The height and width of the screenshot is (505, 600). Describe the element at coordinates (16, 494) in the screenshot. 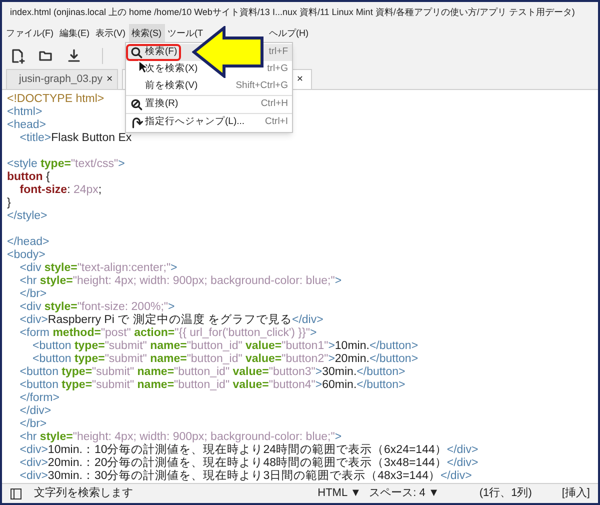

I see `sidebar-toggle-icon` at that location.